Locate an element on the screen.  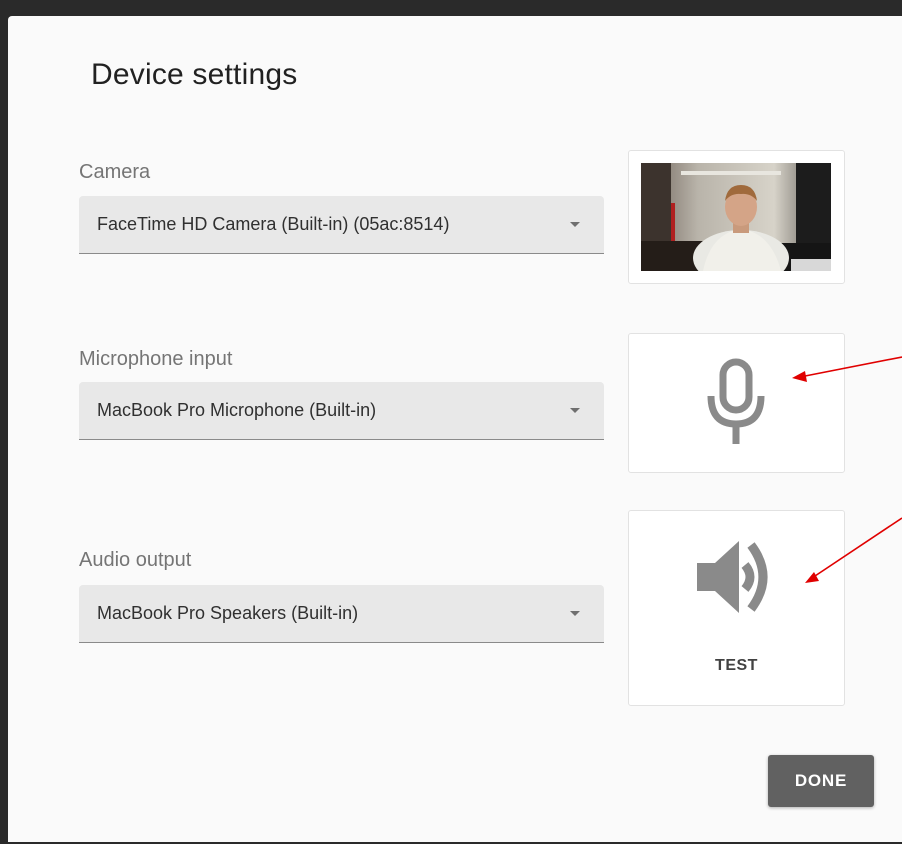
microphone-select: MacBook Pro Microphone (Built-in) is located at coordinates (341, 411).